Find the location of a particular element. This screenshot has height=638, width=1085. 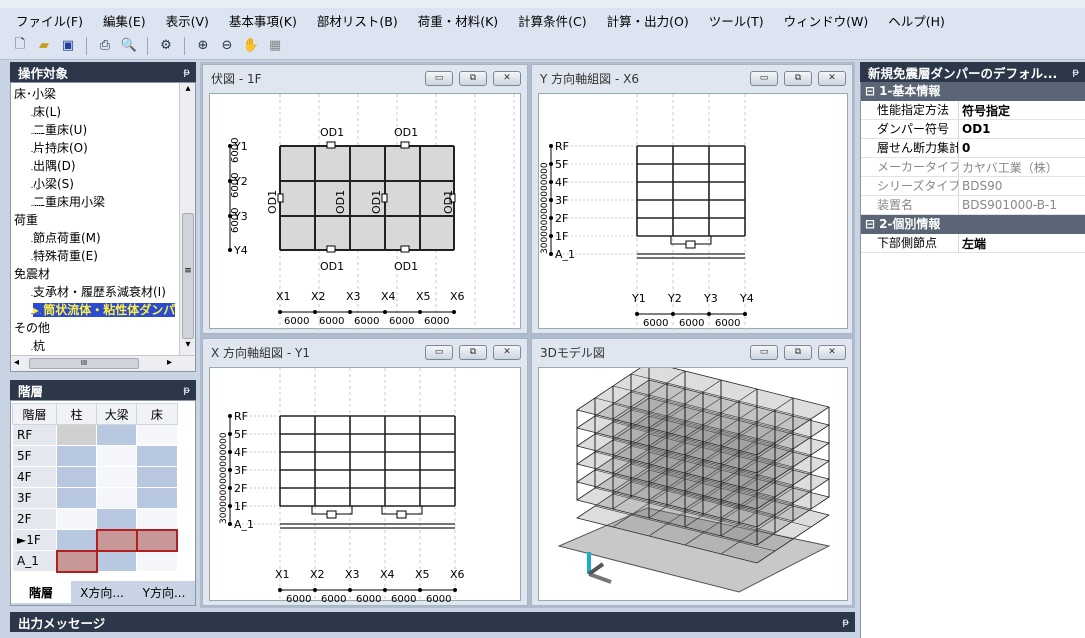

model3d-window: 3Dモデル図 ▭ ⧉ ✕ is located at coordinates (692, 472).